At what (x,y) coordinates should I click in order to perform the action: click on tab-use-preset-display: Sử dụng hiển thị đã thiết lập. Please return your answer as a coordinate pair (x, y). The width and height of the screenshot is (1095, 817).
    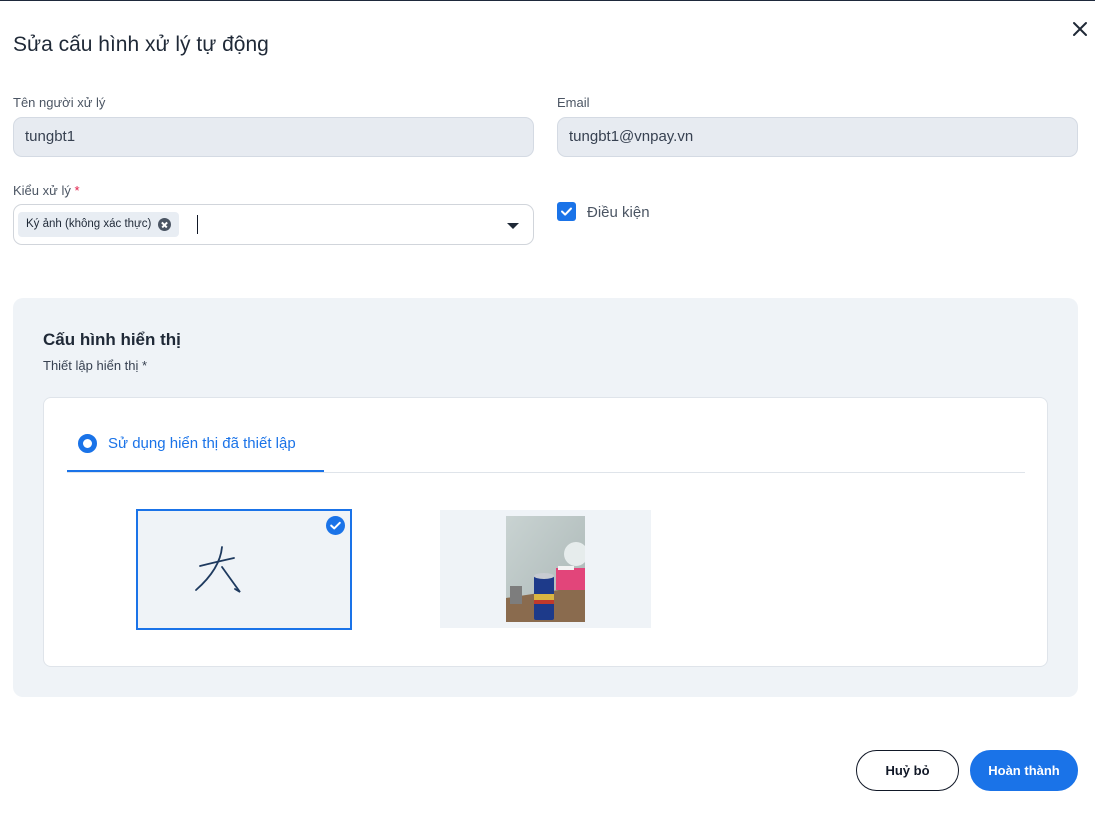
    Looking at the image, I should click on (195, 449).